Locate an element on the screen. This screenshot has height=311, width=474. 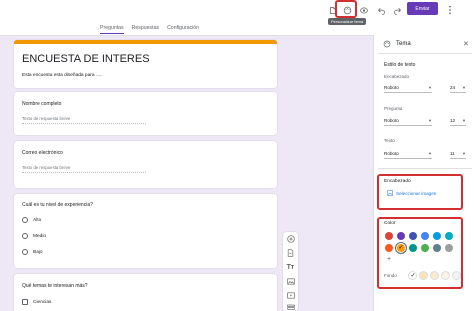
question-font-label: Pregunta is located at coordinates (393, 108).